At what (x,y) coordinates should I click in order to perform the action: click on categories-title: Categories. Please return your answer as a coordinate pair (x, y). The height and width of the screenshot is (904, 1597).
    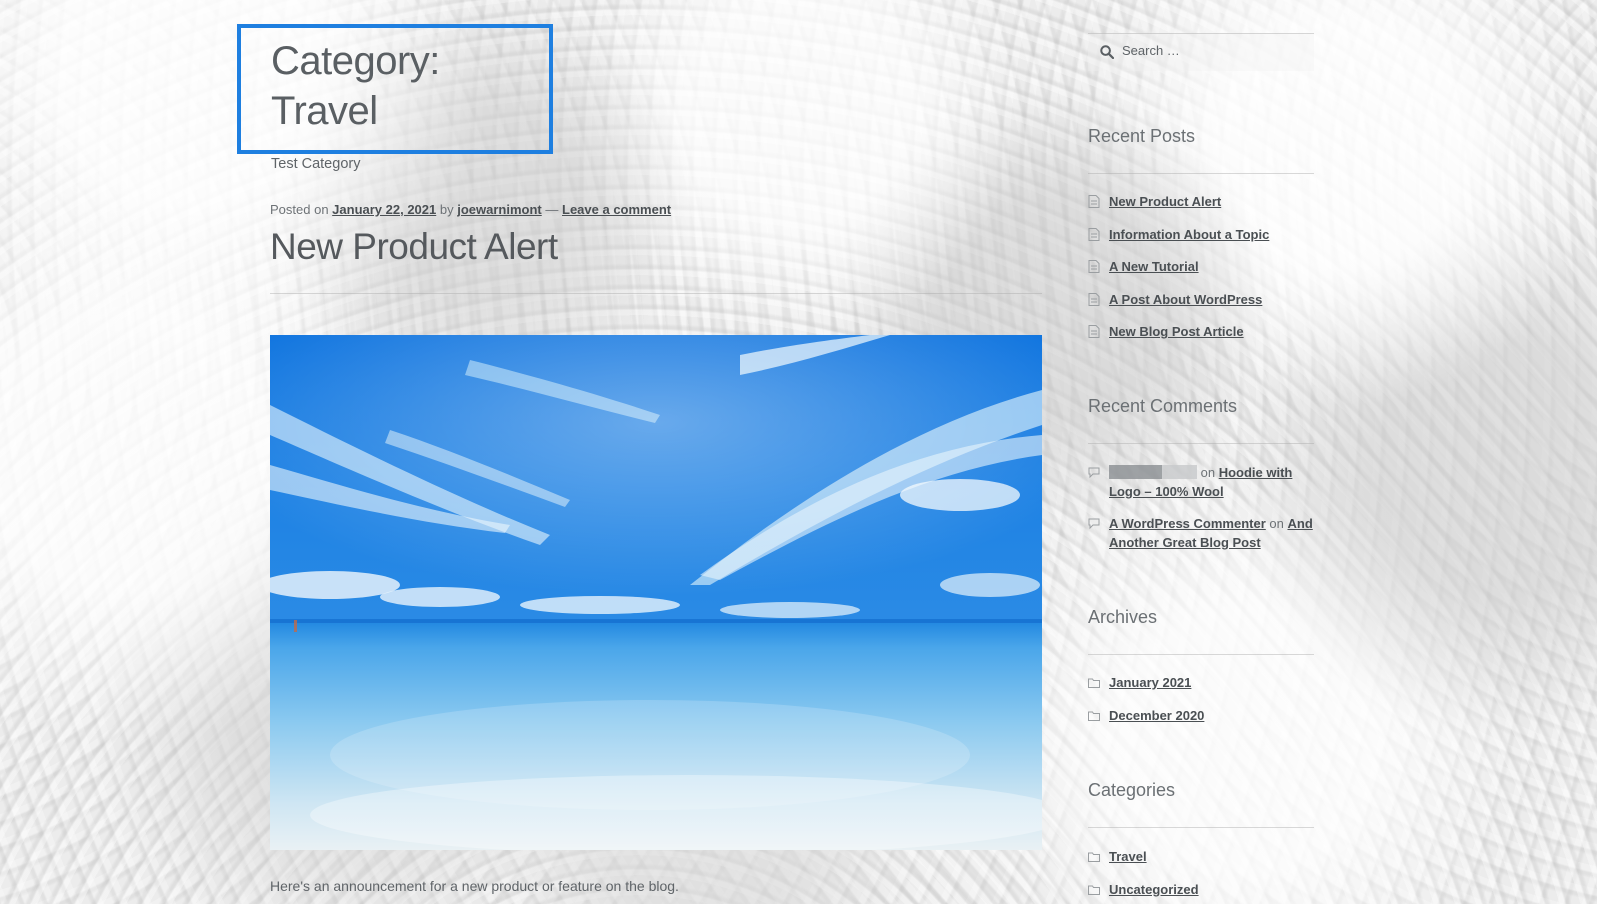
    Looking at the image, I should click on (1132, 790).